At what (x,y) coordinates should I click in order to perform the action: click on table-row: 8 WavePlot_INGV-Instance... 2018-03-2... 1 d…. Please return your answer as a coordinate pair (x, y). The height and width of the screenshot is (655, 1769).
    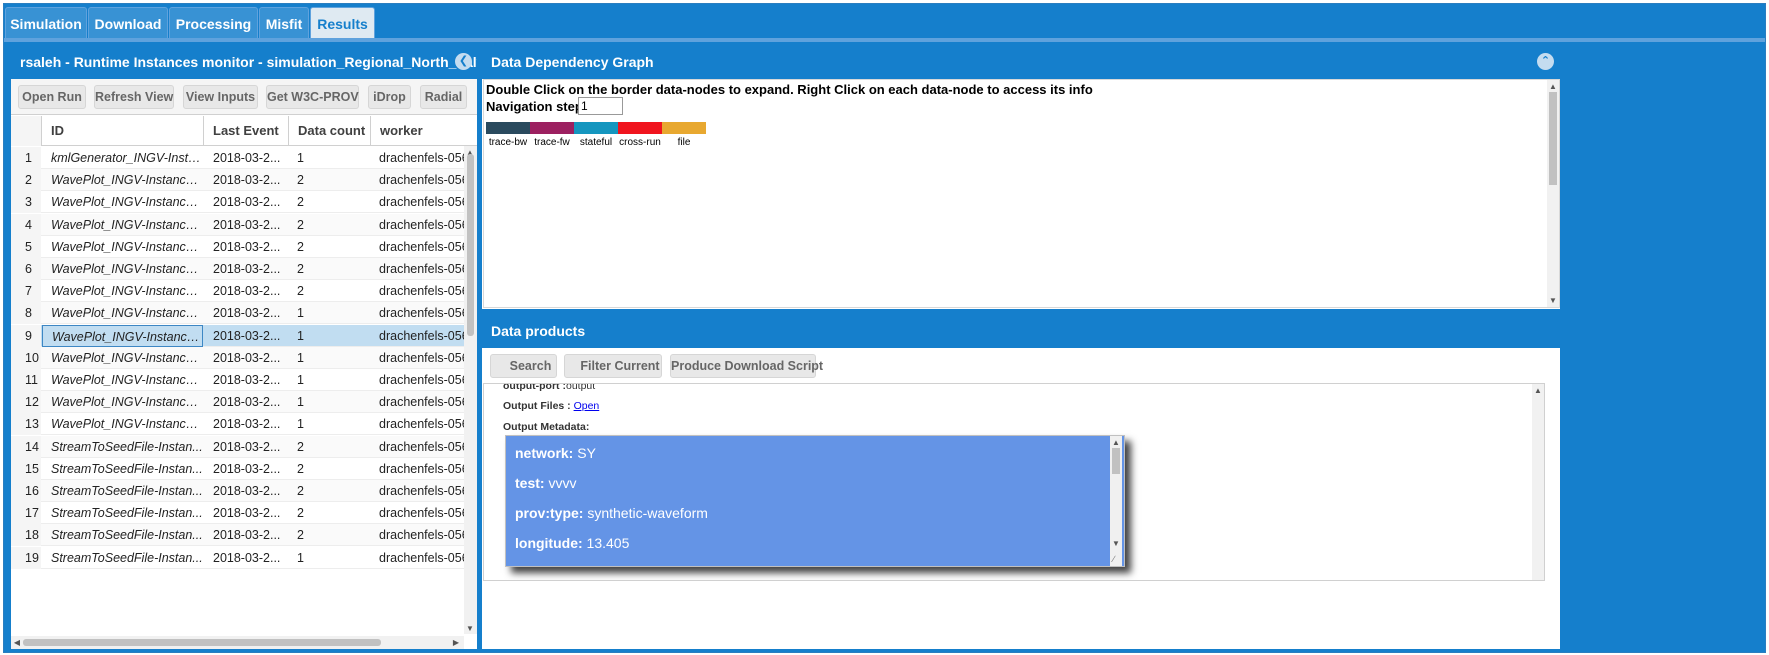
    Looking at the image, I should click on (244, 313).